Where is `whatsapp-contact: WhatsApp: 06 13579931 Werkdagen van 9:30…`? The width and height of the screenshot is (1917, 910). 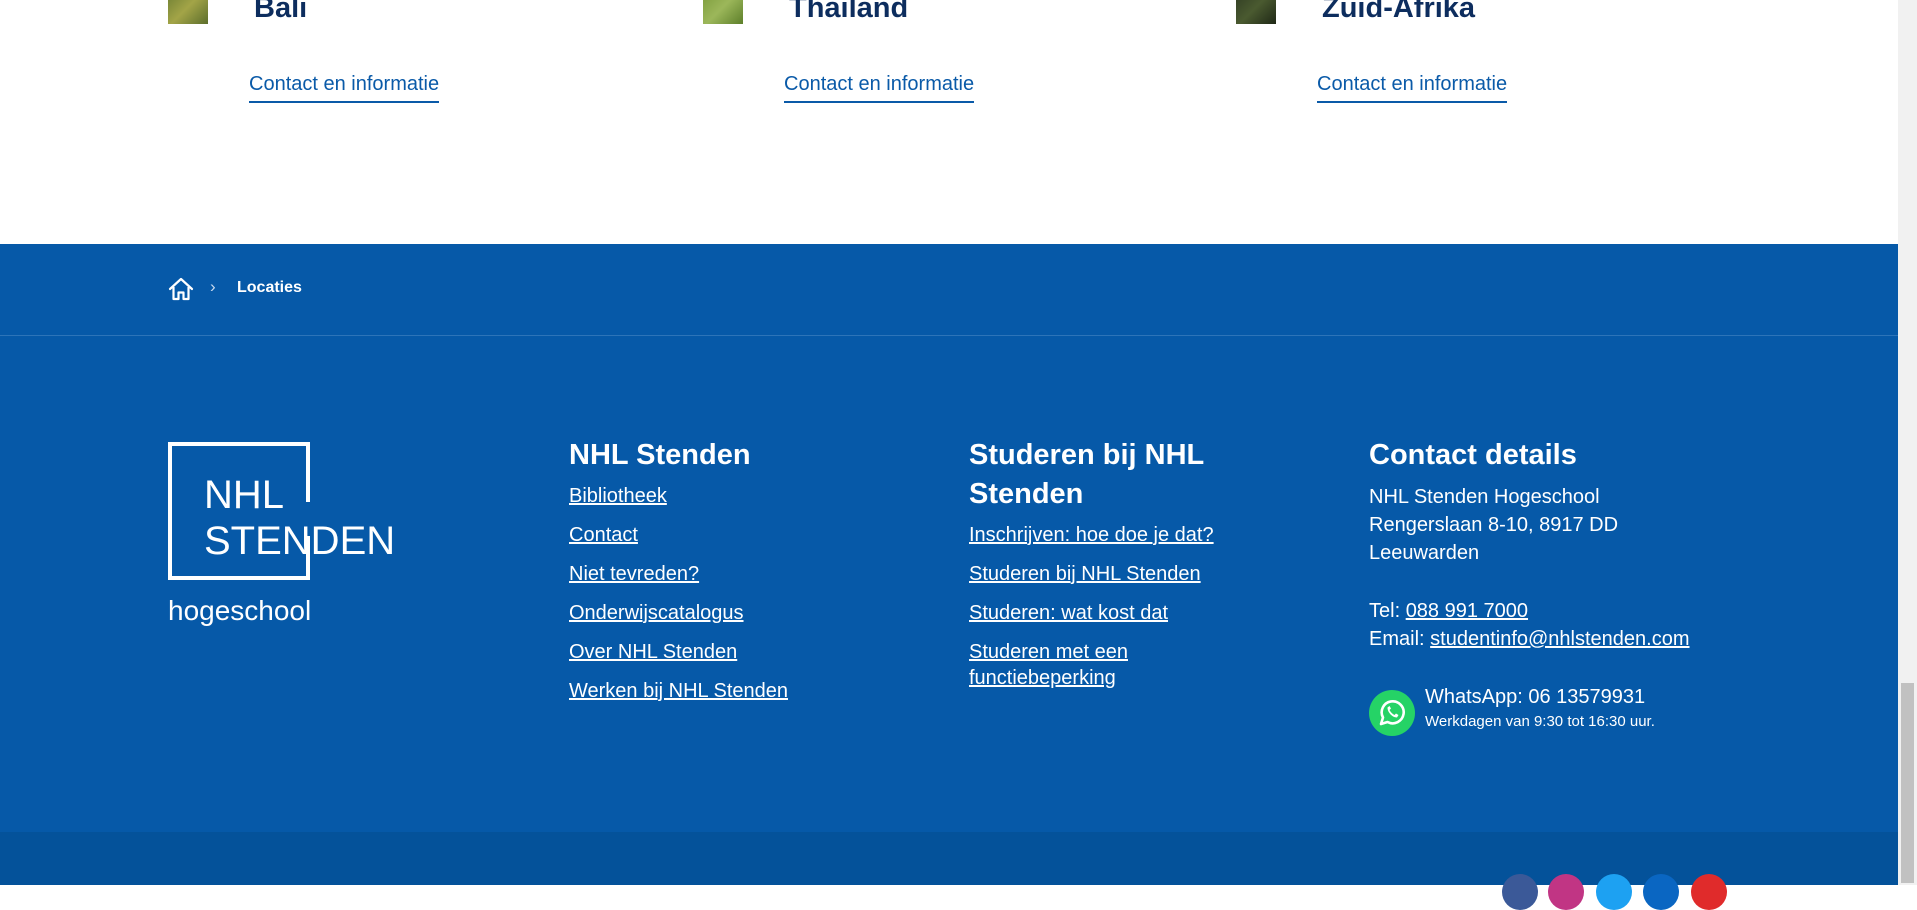
whatsapp-contact: WhatsApp: 06 13579931 Werkdagen van 9:30… is located at coordinates (1629, 716).